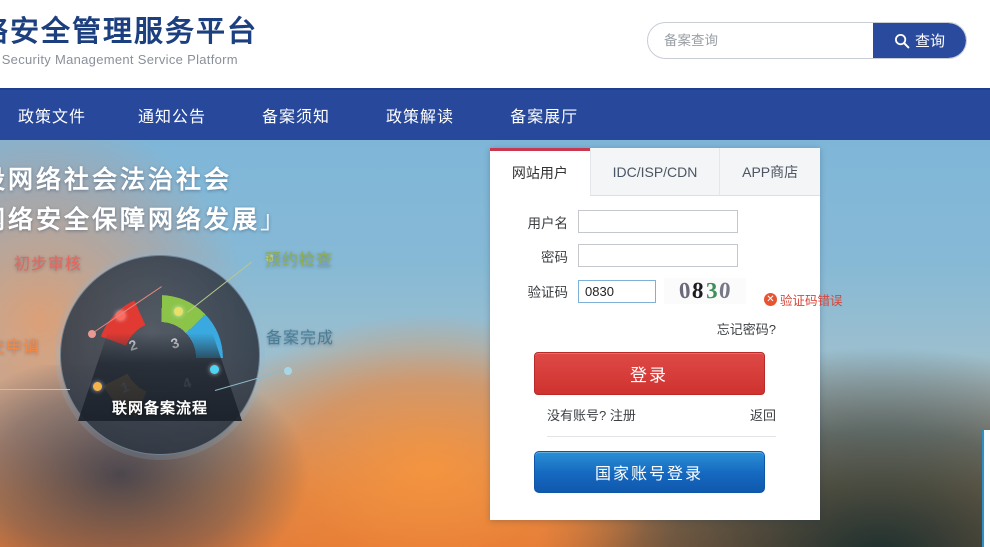  What do you see at coordinates (48, 264) in the screenshot?
I see `callout-initial-review: 初步审核` at bounding box center [48, 264].